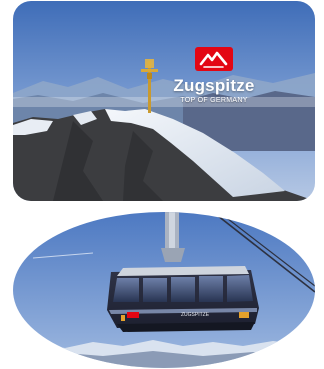  What do you see at coordinates (214, 85) in the screenshot?
I see `brand-name: Zugspitze` at bounding box center [214, 85].